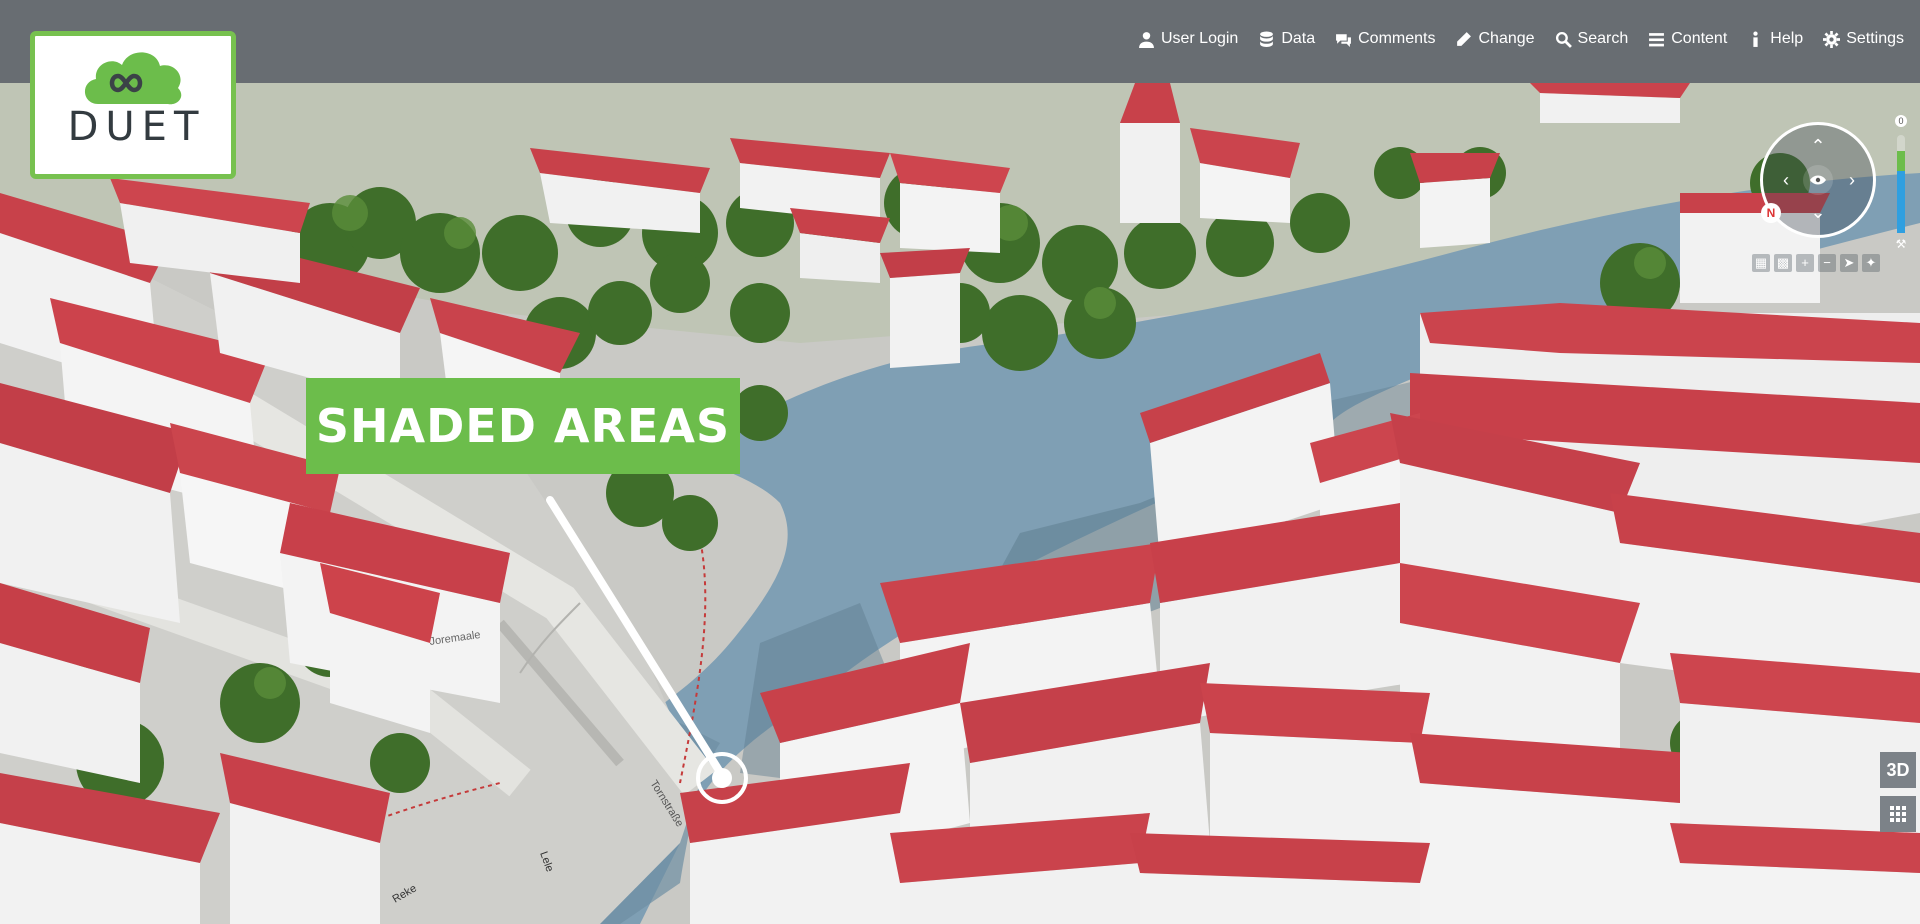  I want to click on nav-change: Change, so click(1495, 39).